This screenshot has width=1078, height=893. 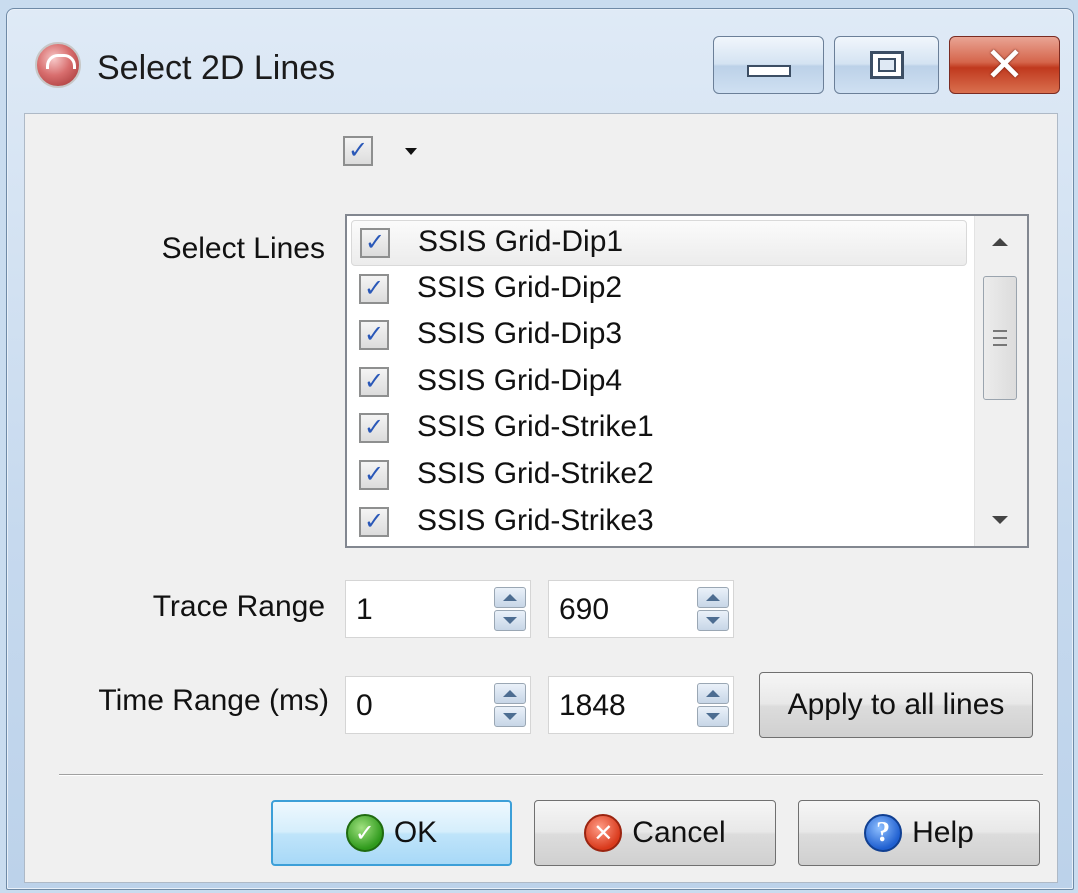 I want to click on close-icon: ✕, so click(x=1004, y=65).